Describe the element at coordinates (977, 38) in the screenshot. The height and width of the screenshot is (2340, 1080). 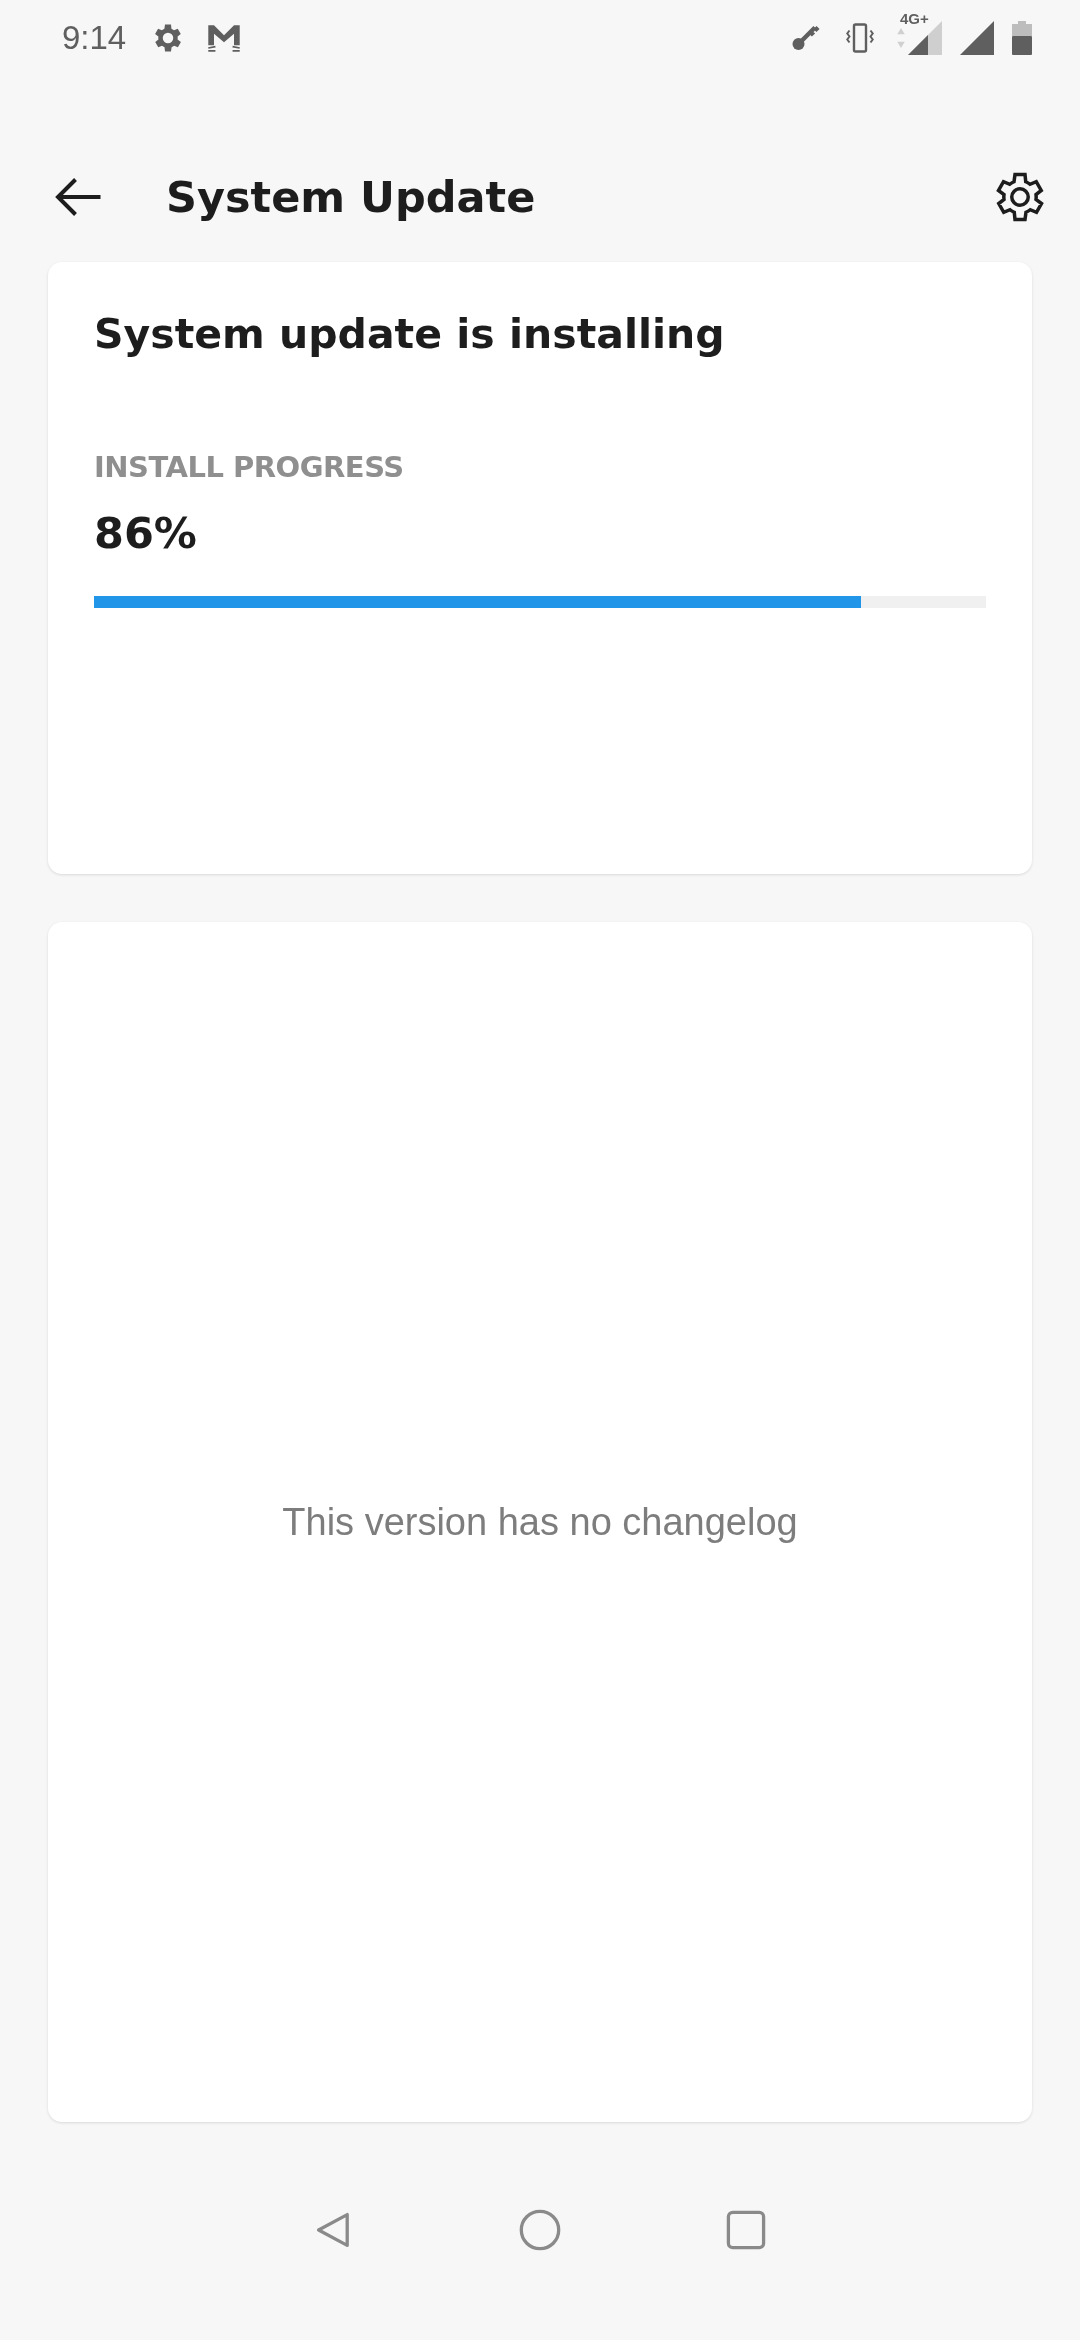
I see `signal-icon` at that location.